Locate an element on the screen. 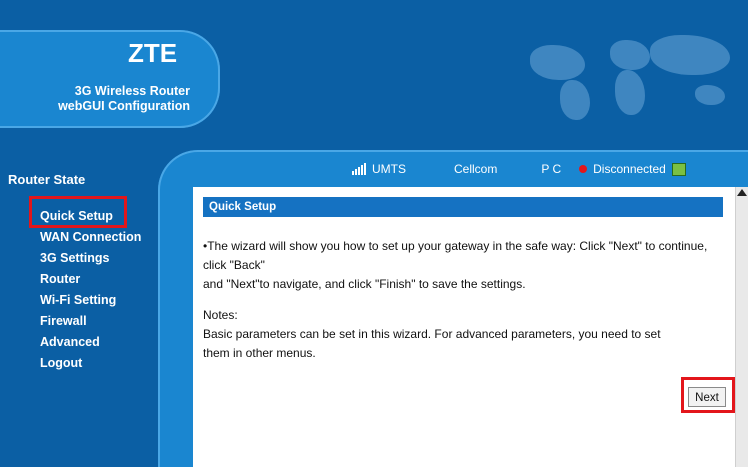 The image size is (748, 467). network-type: UMTS is located at coordinates (389, 169).